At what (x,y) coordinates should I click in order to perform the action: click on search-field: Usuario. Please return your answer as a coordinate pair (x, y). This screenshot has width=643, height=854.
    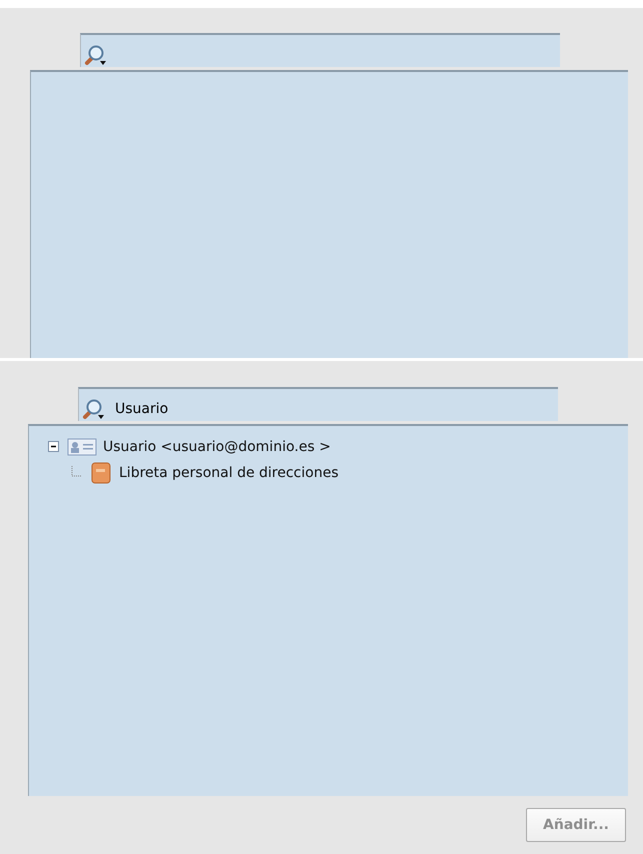
    Looking at the image, I should click on (318, 404).